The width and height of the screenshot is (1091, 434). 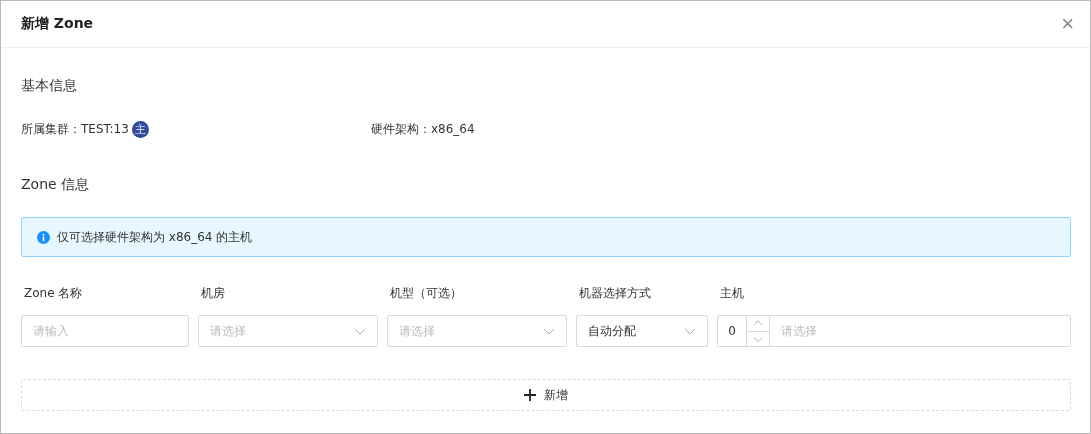 I want to click on field-label: 机器选择方式, so click(x=615, y=293).